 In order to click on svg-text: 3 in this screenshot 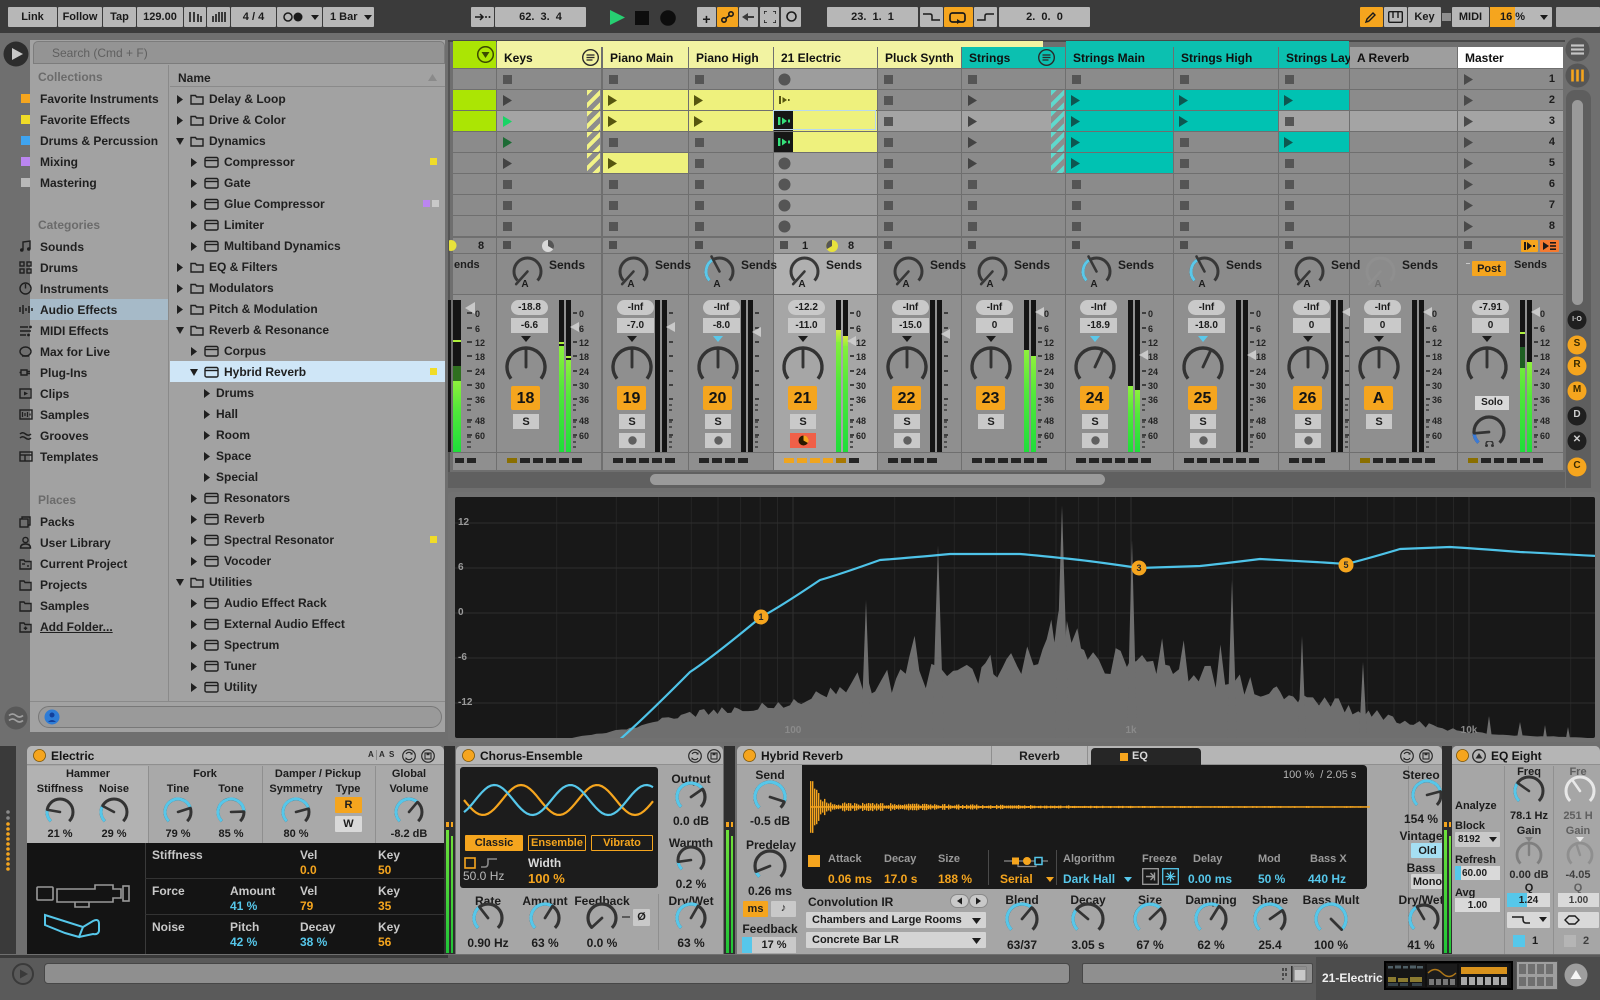, I will do `click(1138, 568)`.